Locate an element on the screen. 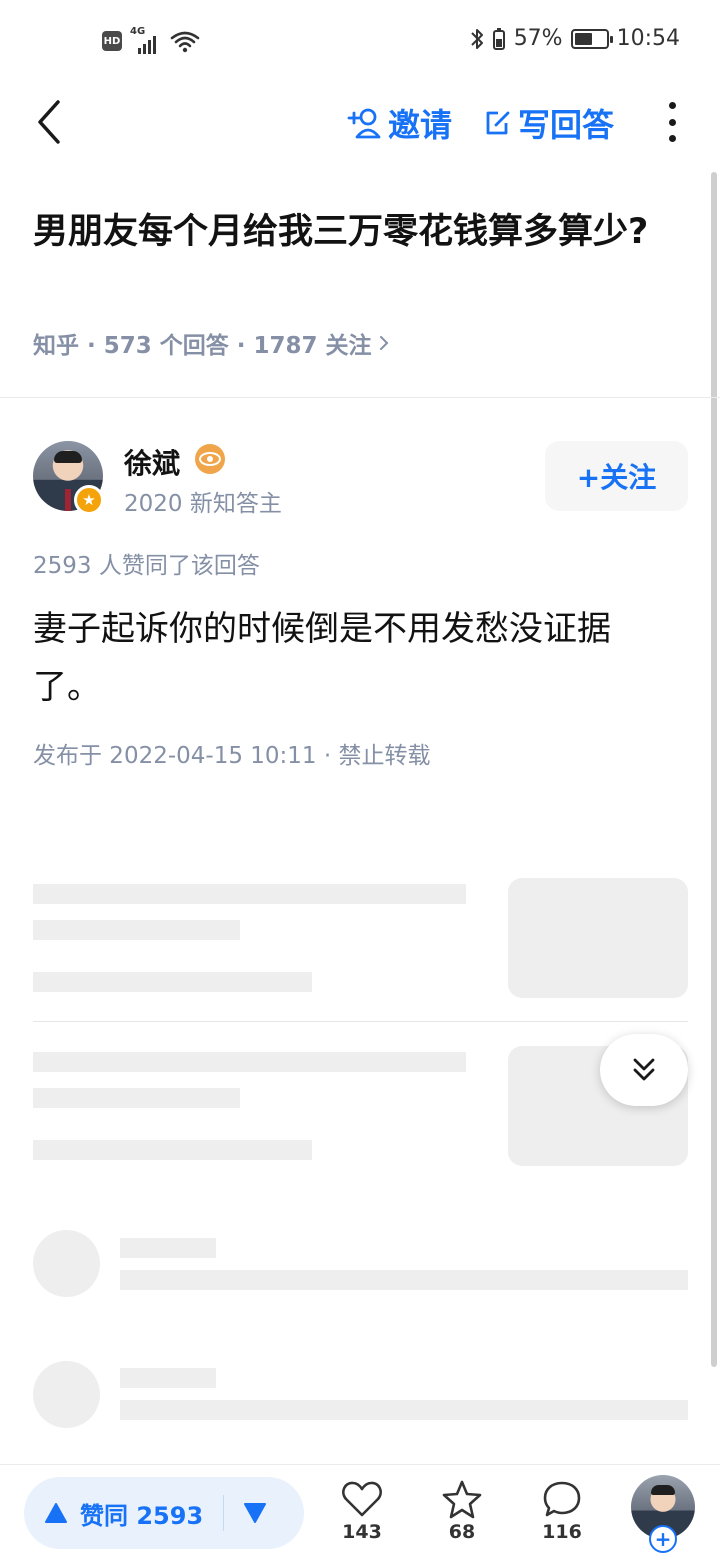 Image resolution: width=720 pixels, height=1560 pixels. invite-button: 邀请 is located at coordinates (399, 123).